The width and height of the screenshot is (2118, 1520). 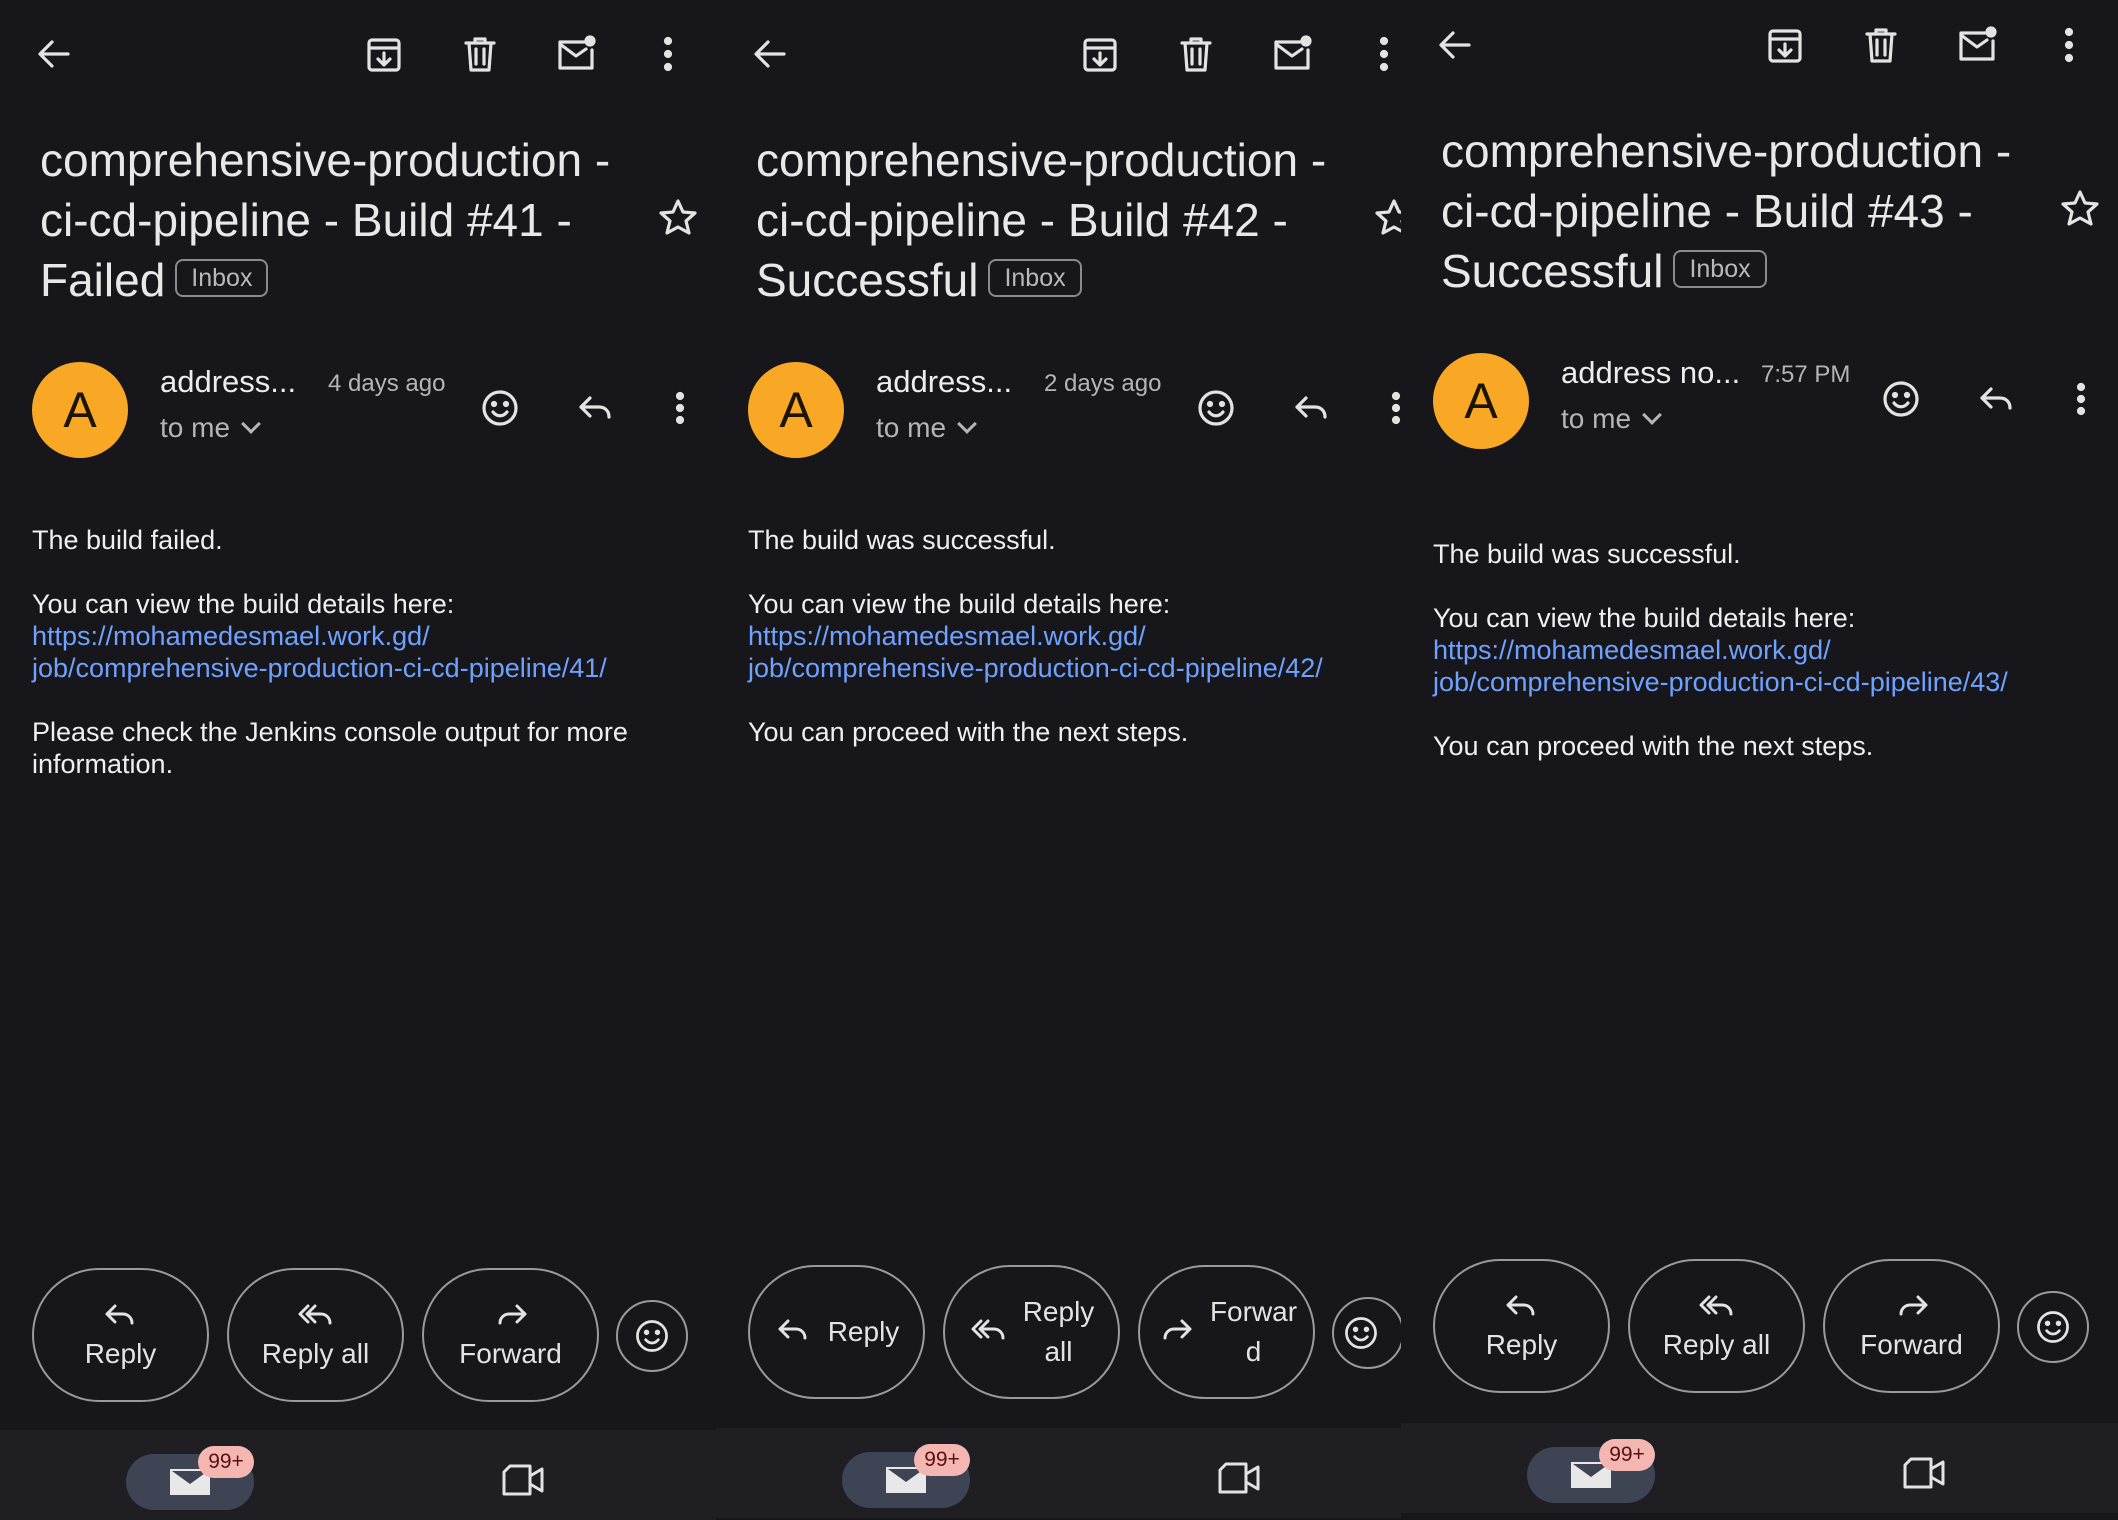 I want to click on recipient-label: to me, so click(x=195, y=427).